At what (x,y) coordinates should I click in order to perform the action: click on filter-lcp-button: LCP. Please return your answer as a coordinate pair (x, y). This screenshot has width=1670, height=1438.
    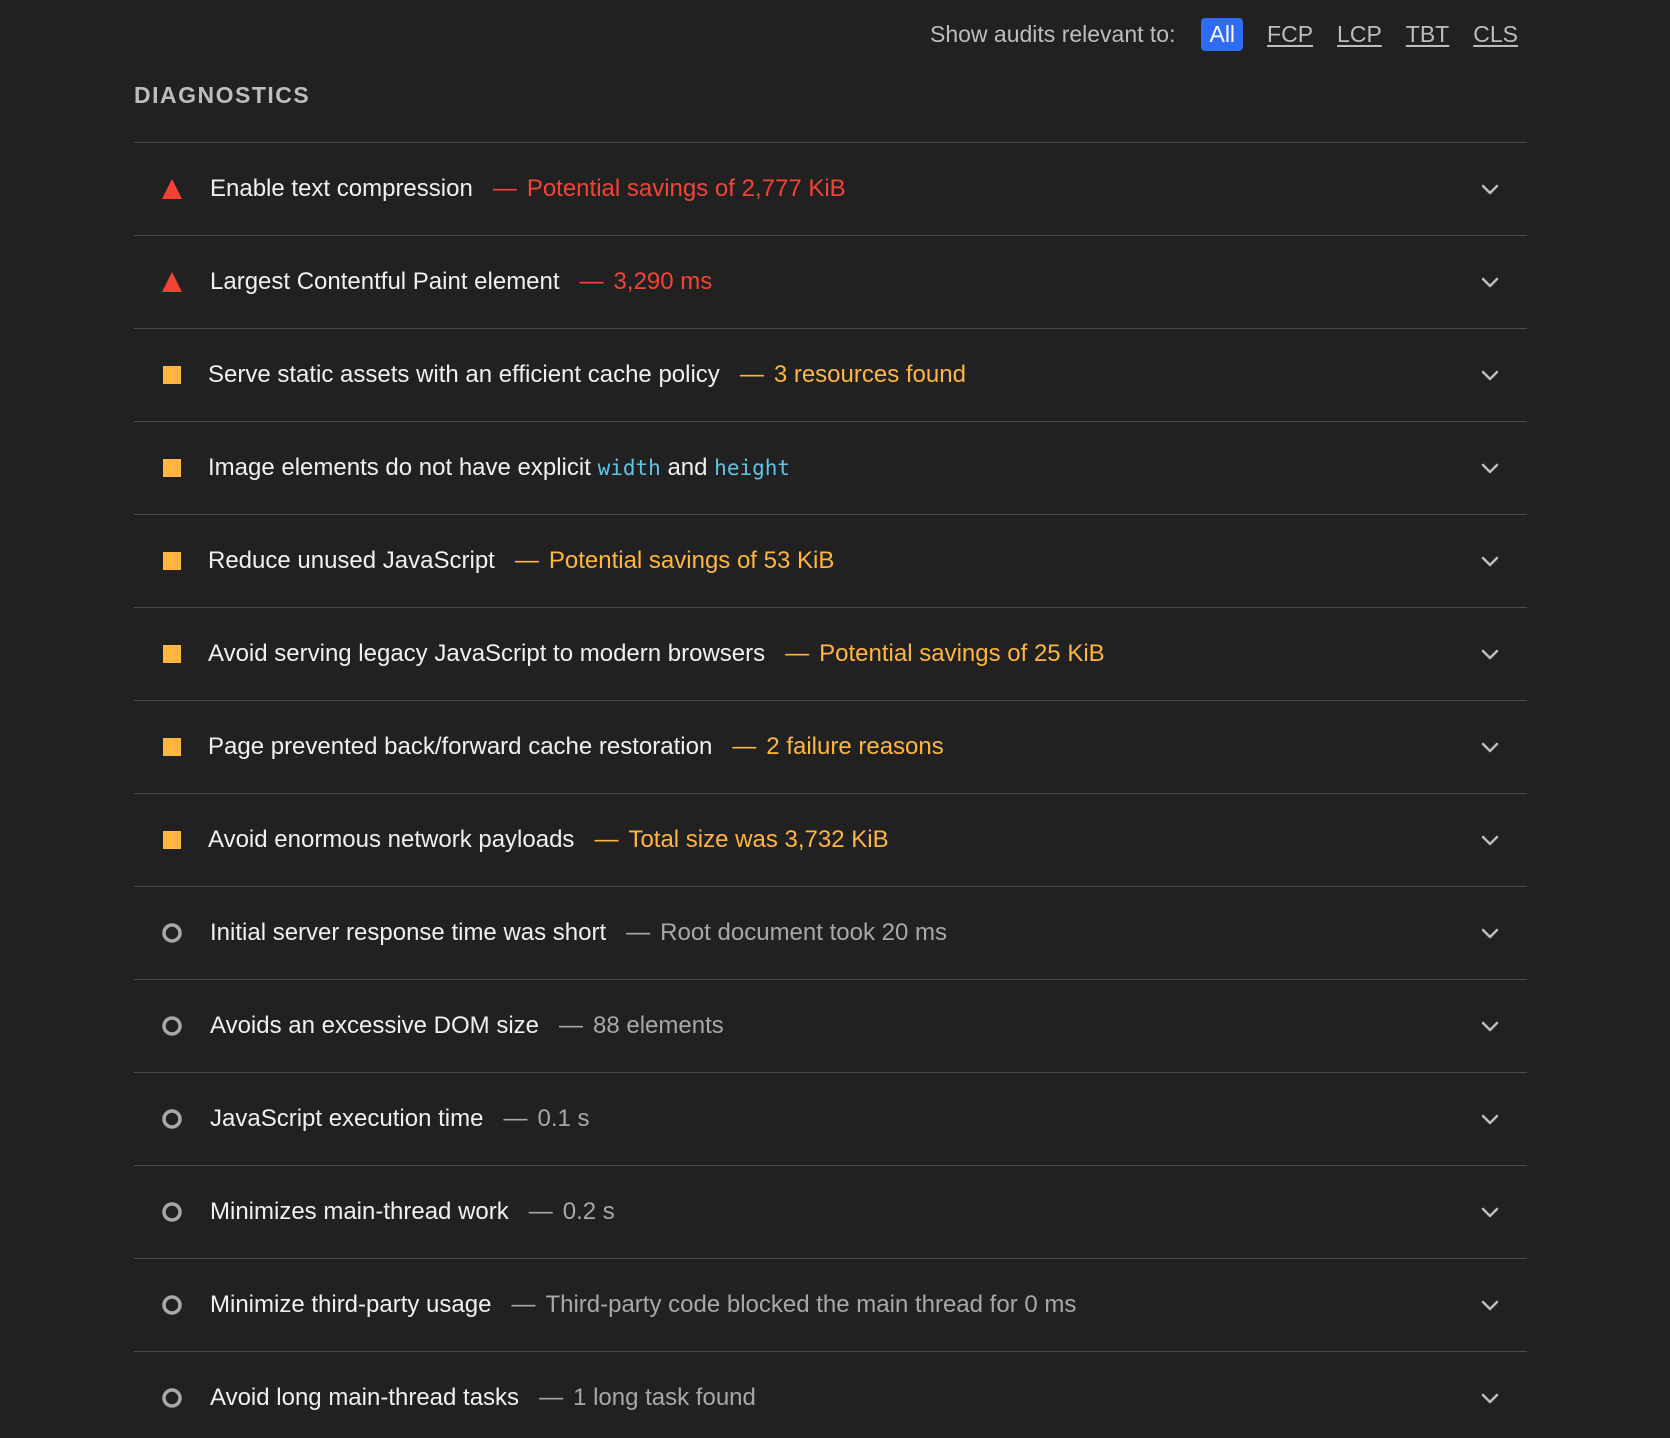
    Looking at the image, I should click on (1359, 34).